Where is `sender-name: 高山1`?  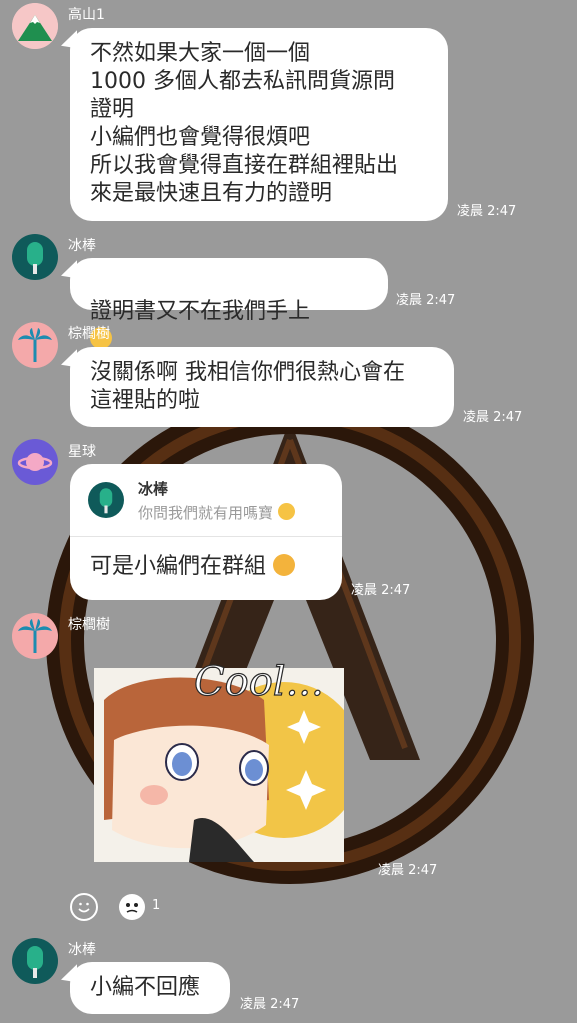 sender-name: 高山1 is located at coordinates (86, 15).